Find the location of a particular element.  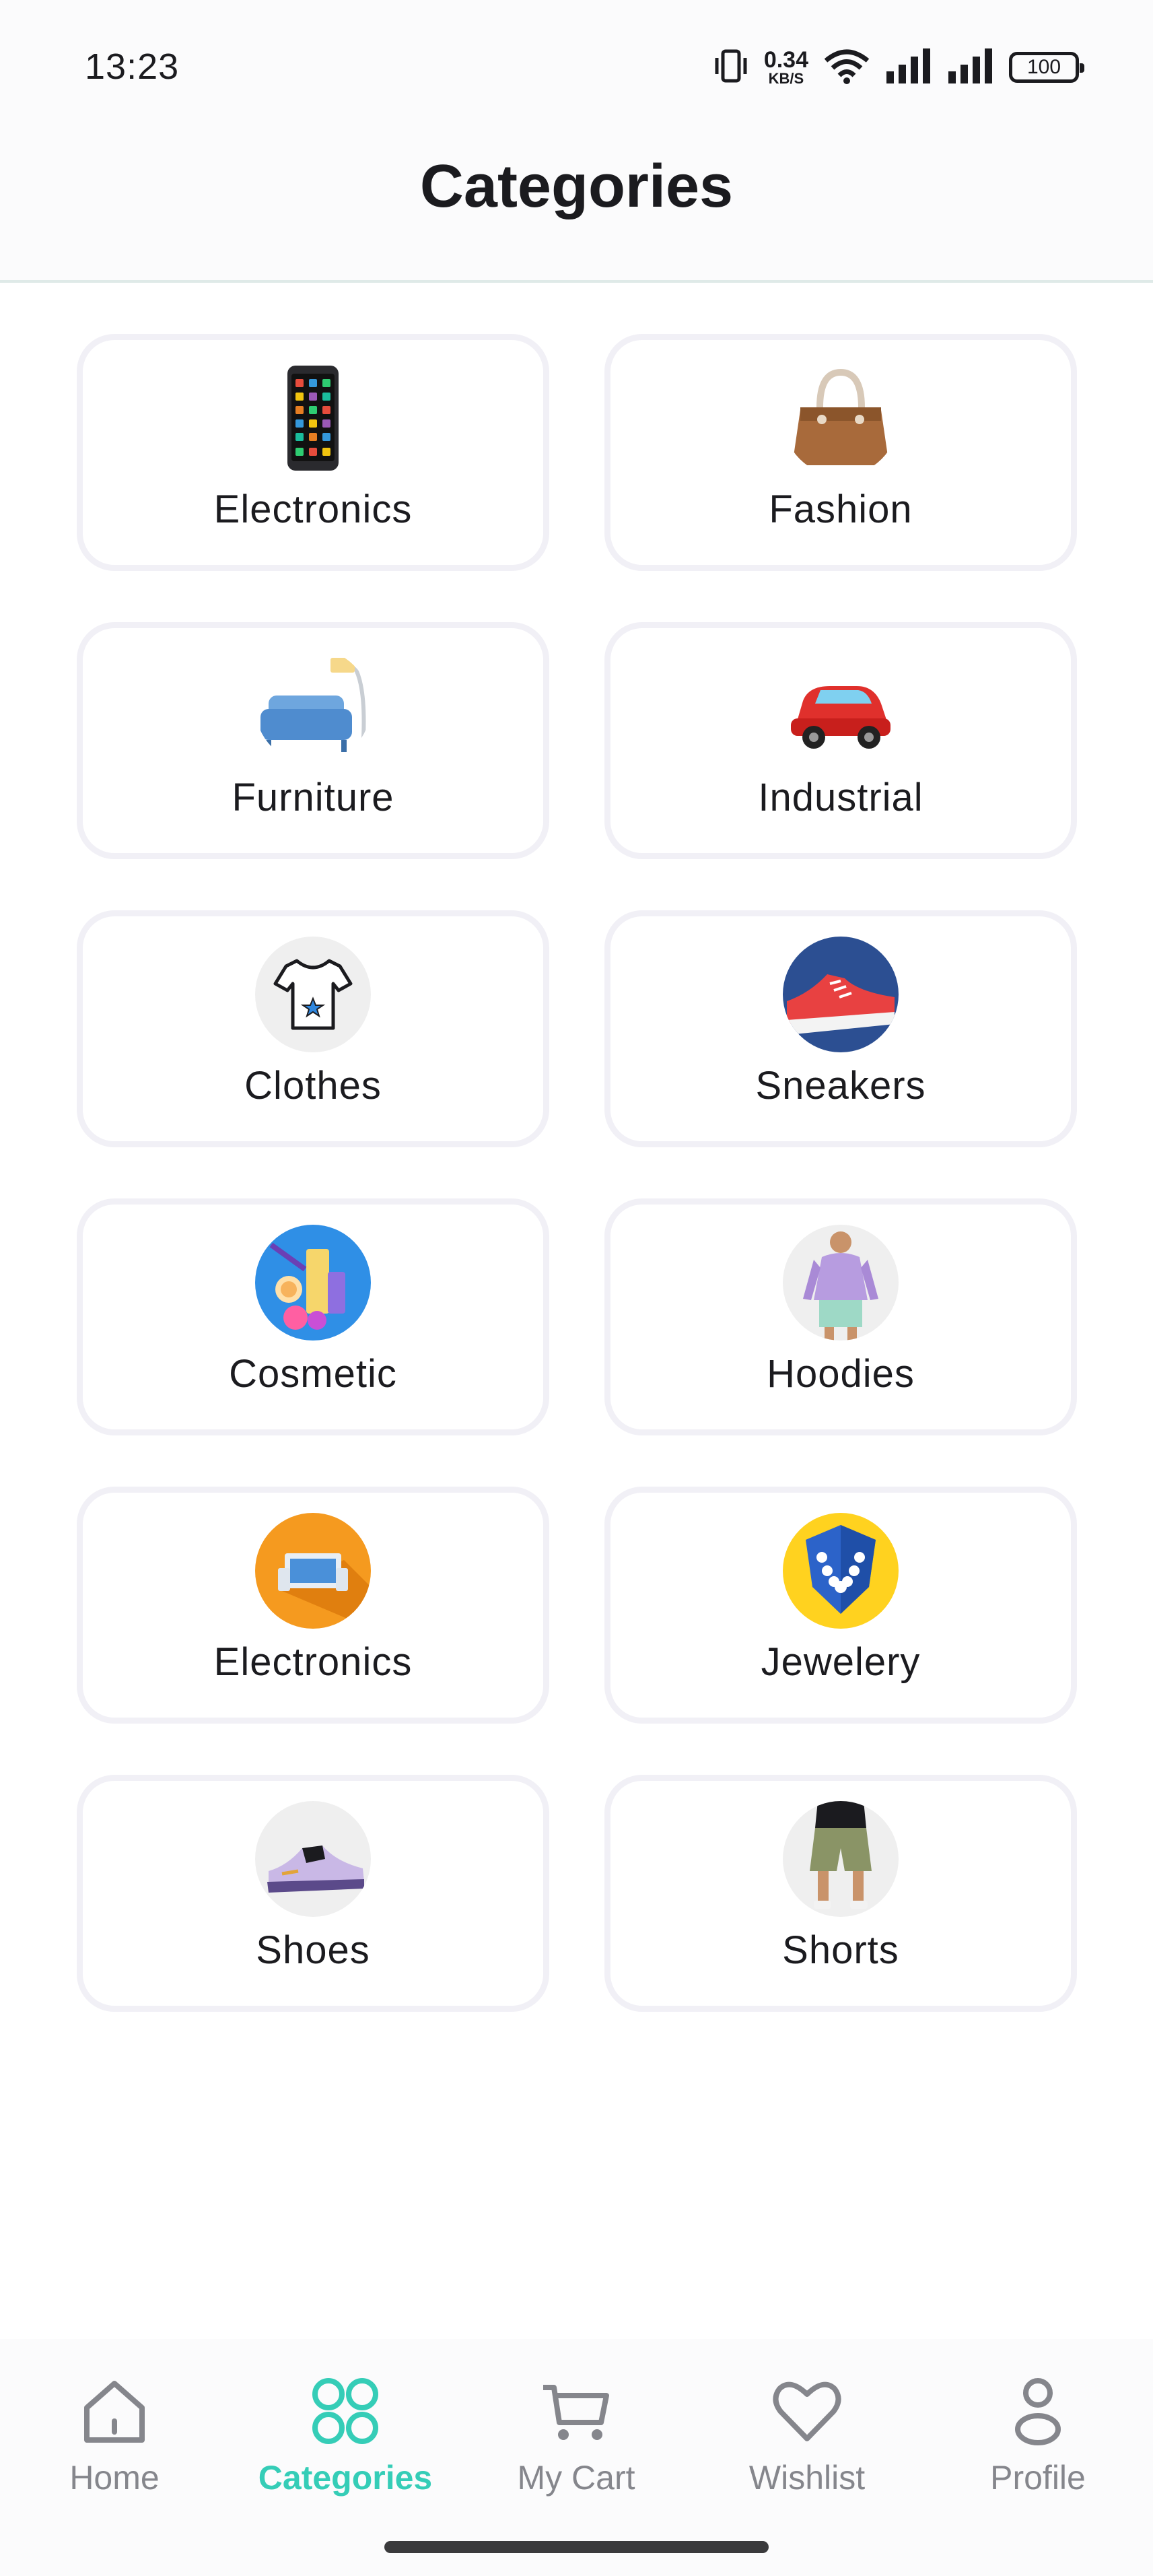

smartphone-icon is located at coordinates (313, 418).